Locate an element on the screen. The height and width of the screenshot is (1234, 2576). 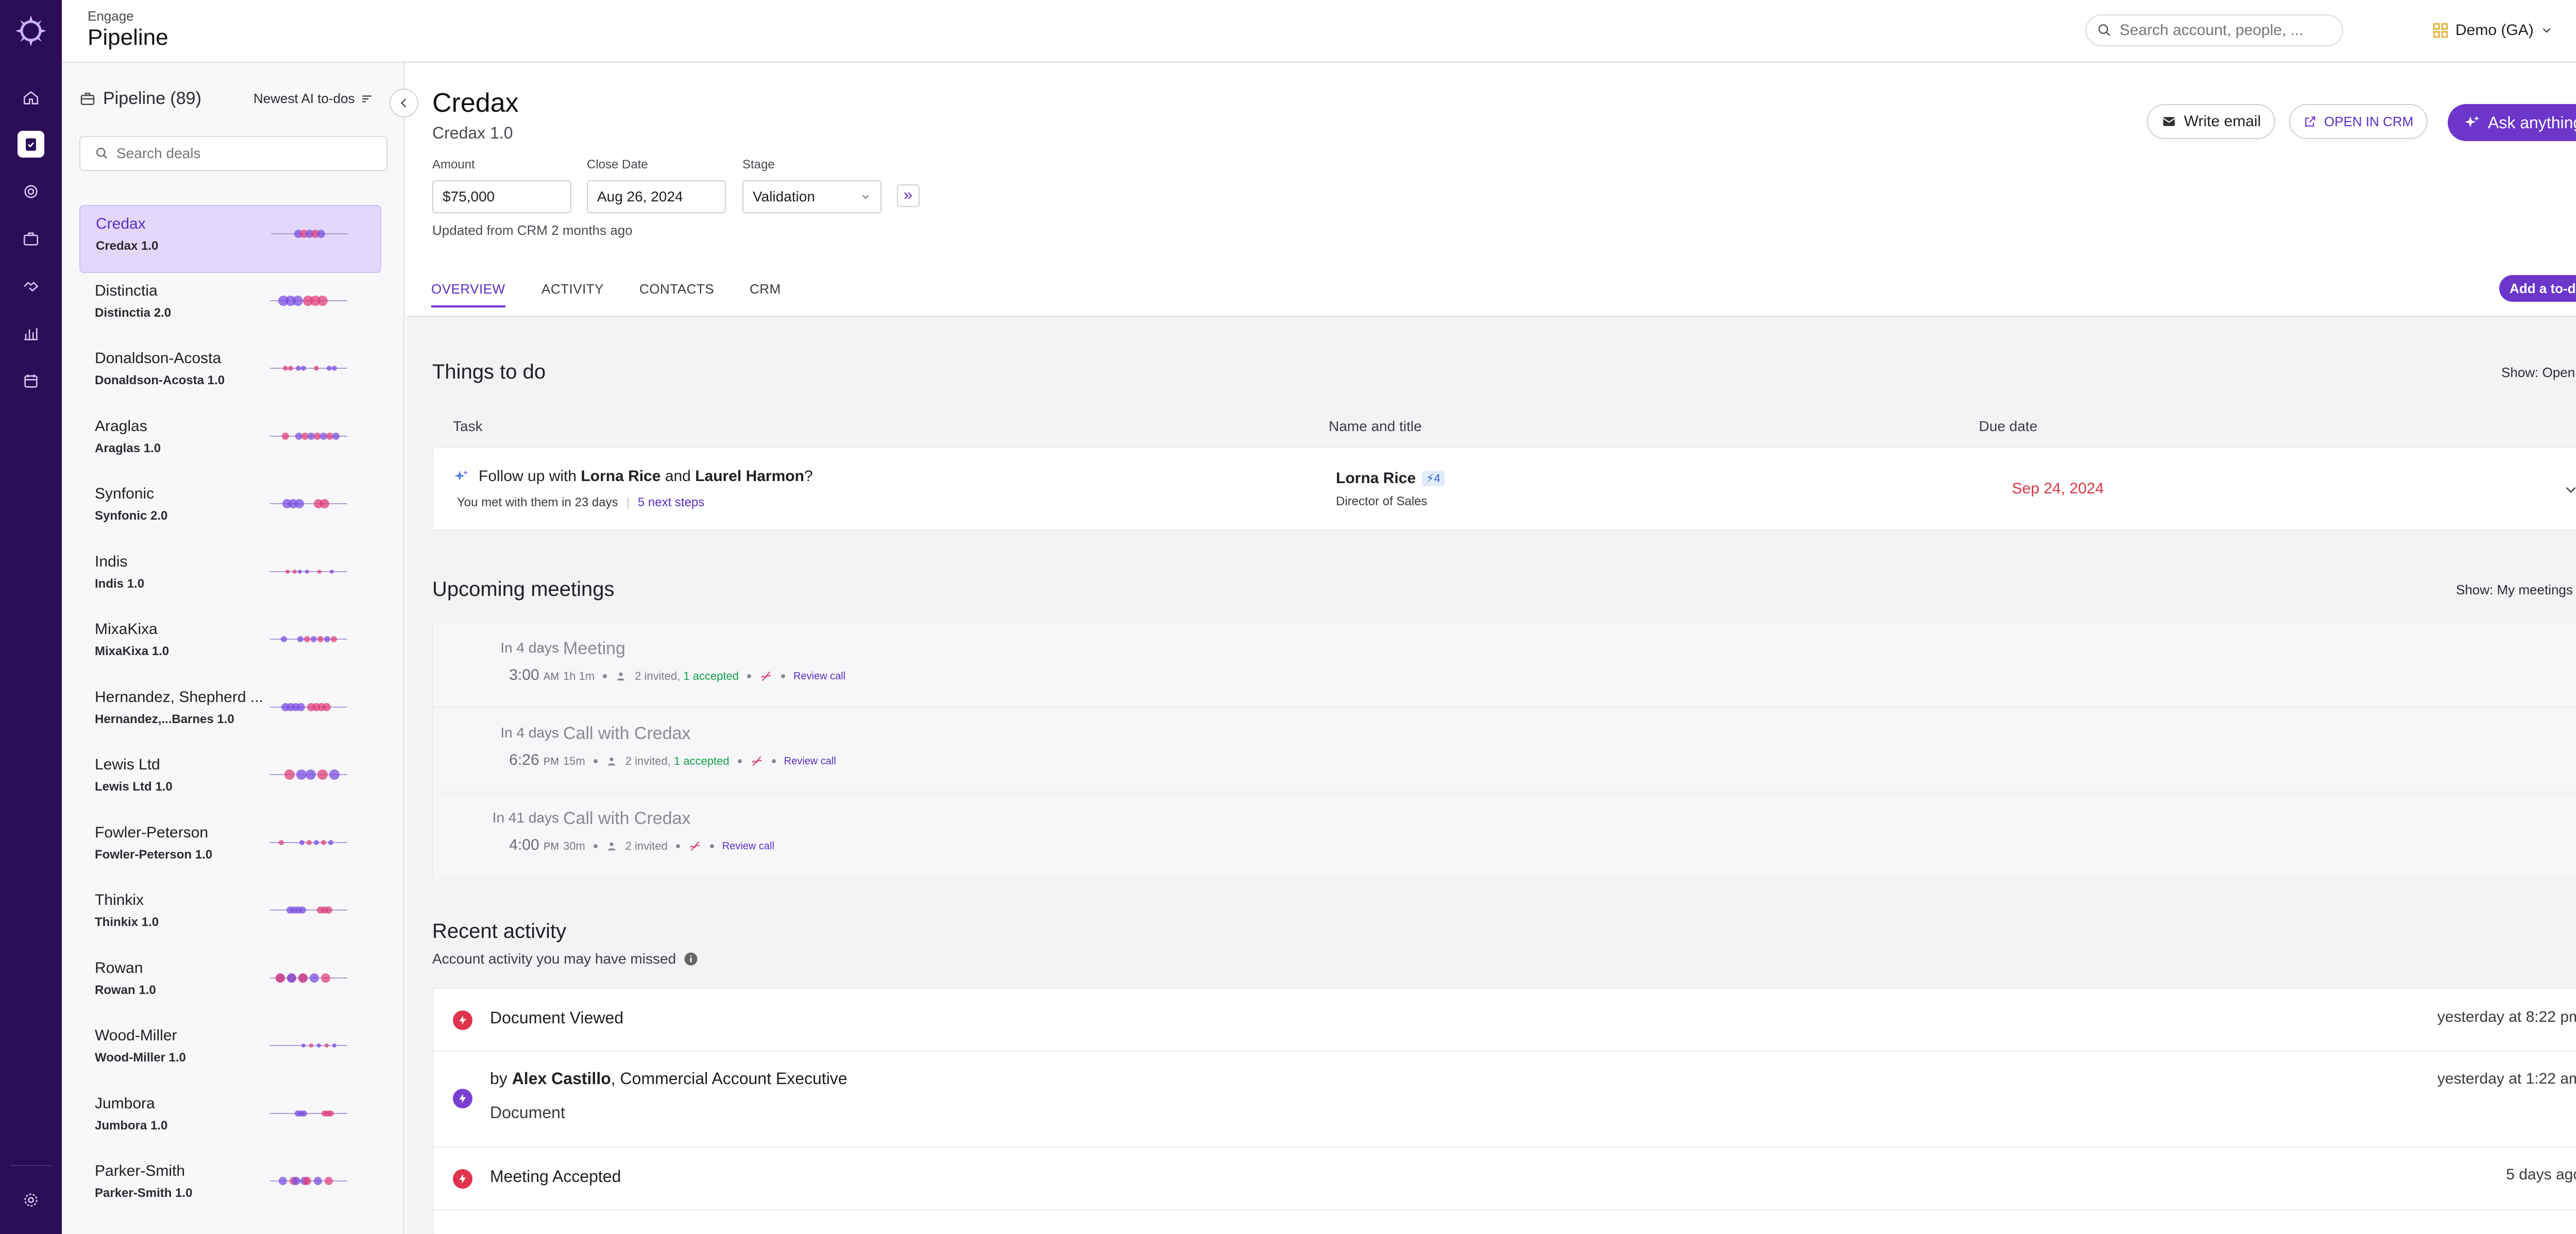
deal-item: Lewis Ltd Lewis Ltd 1.0 is located at coordinates (230, 781).